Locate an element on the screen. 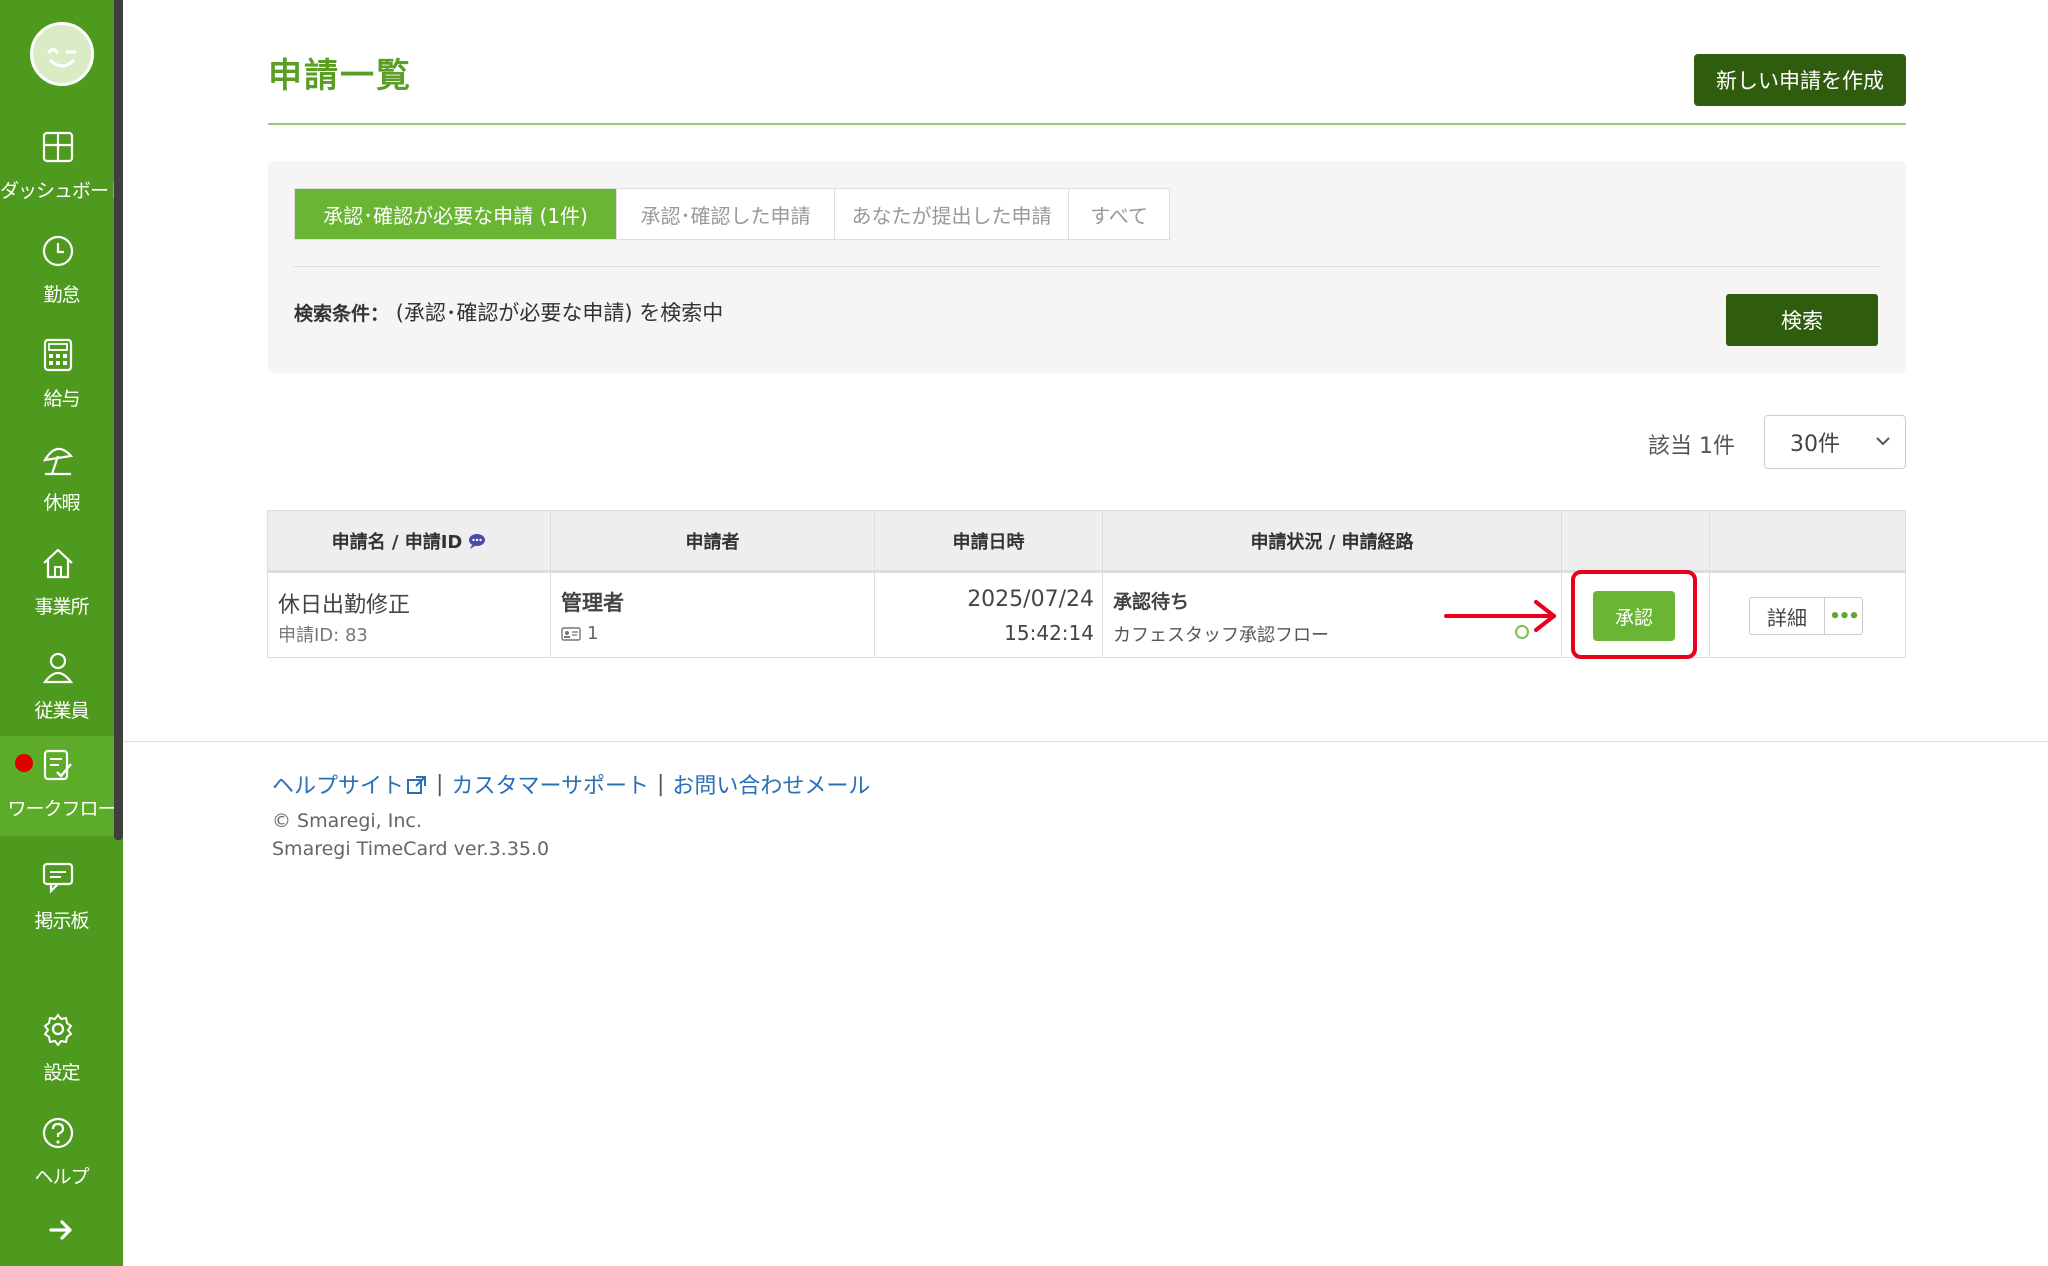  gear-icon is located at coordinates (58, 1029).